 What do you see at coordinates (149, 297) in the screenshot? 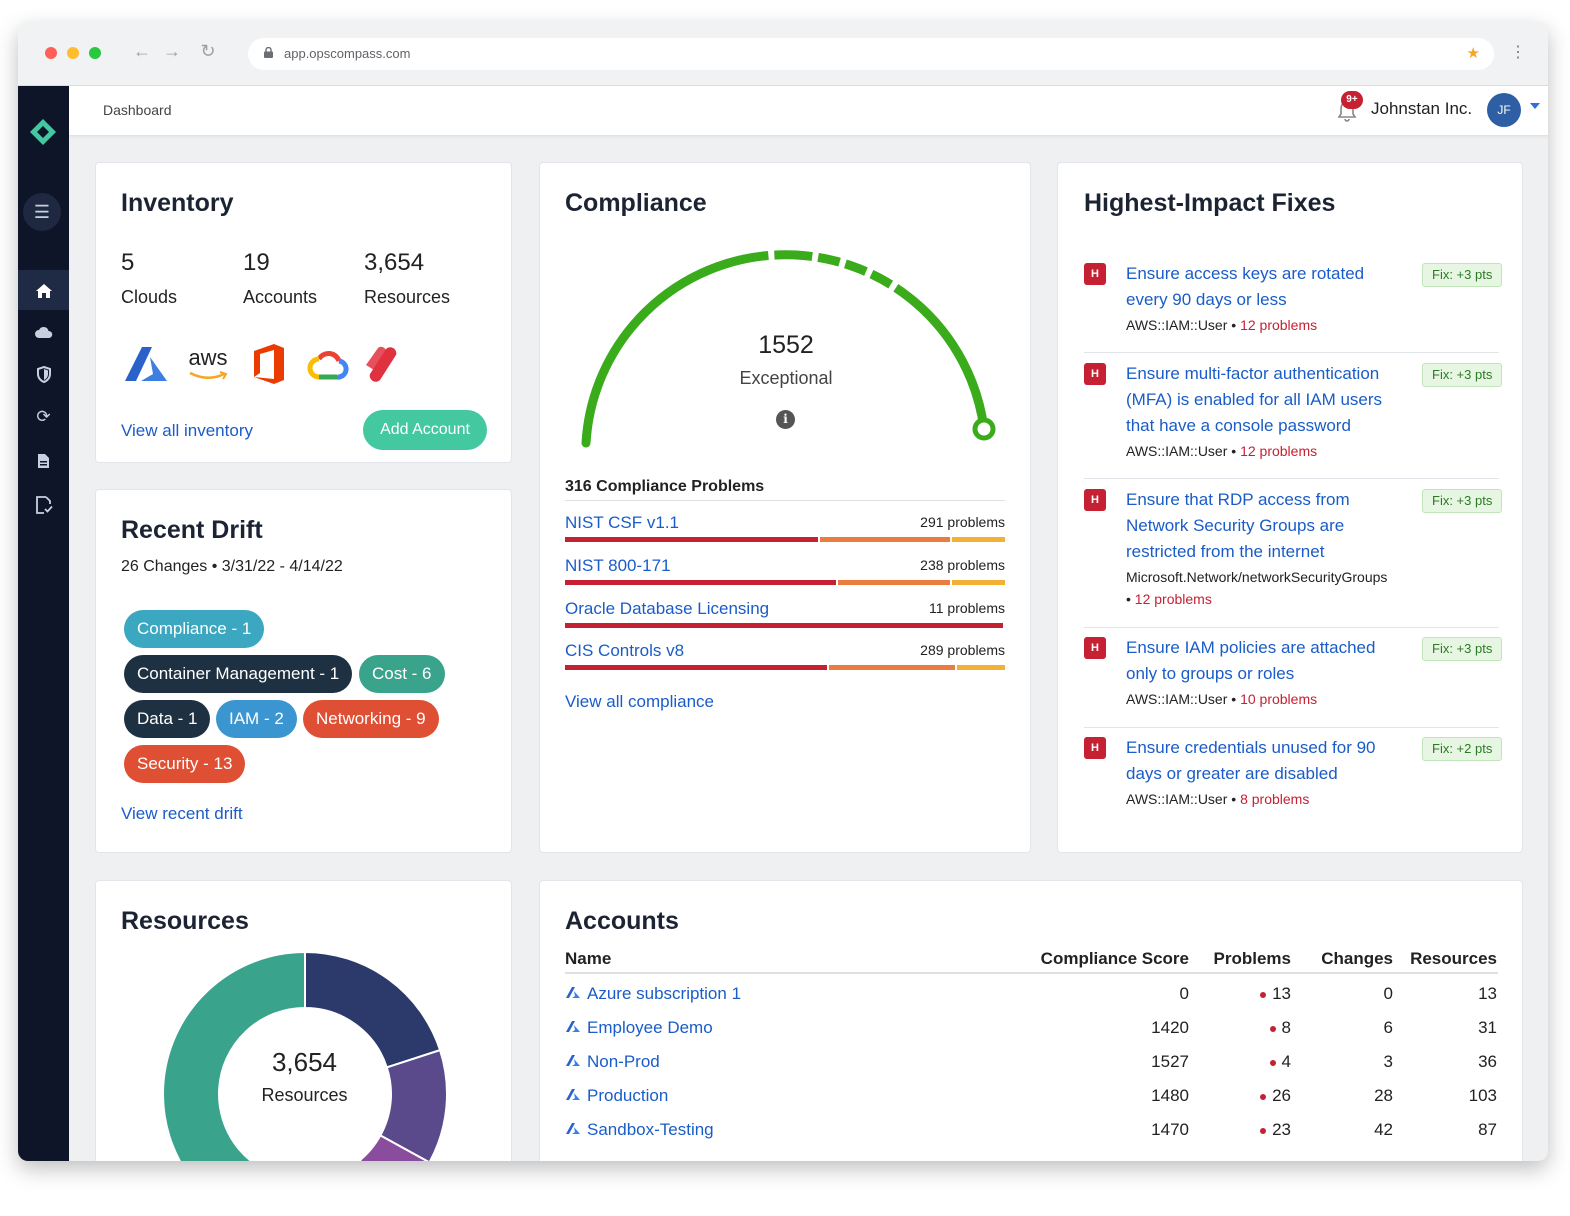
I see `clouds-label: Clouds` at bounding box center [149, 297].